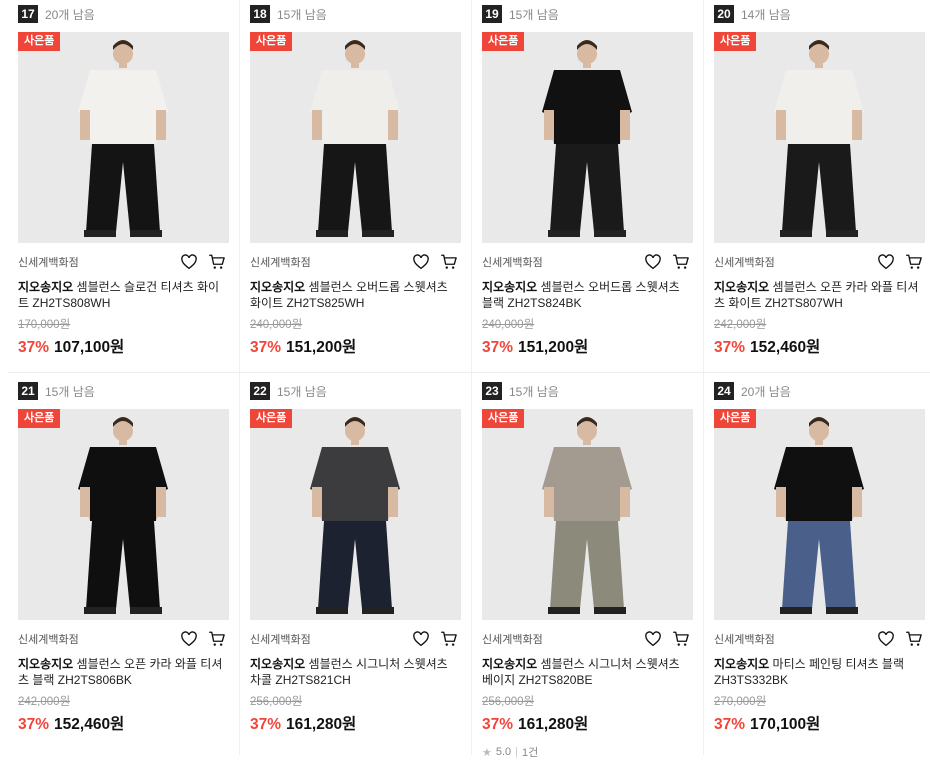 Image resolution: width=930 pixels, height=760 pixels. Describe the element at coordinates (587, 752) in the screenshot. I see `rating: ★ 5.0 | 1건` at that location.